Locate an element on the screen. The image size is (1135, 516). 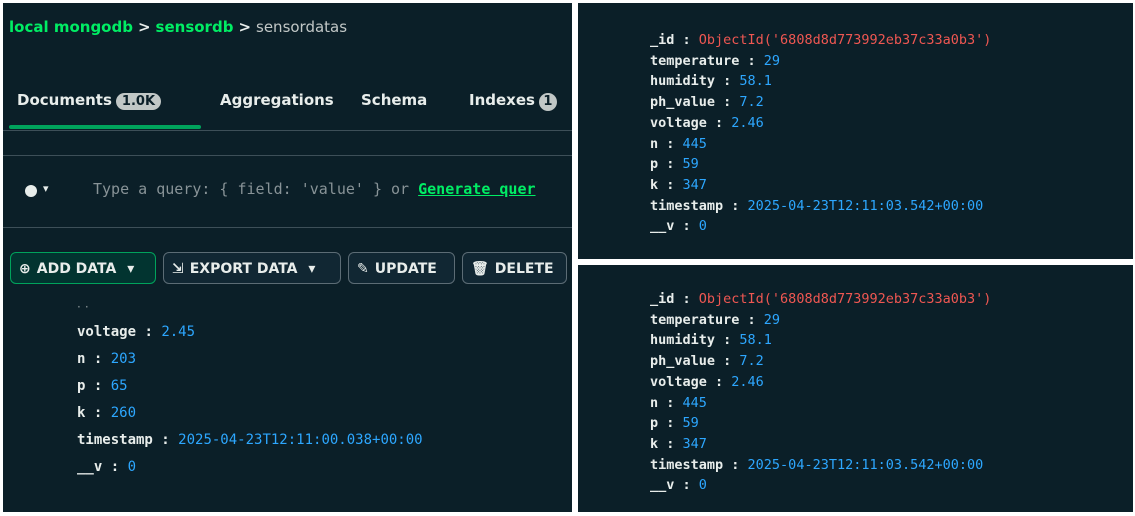
query-history-icon is located at coordinates (31, 191).